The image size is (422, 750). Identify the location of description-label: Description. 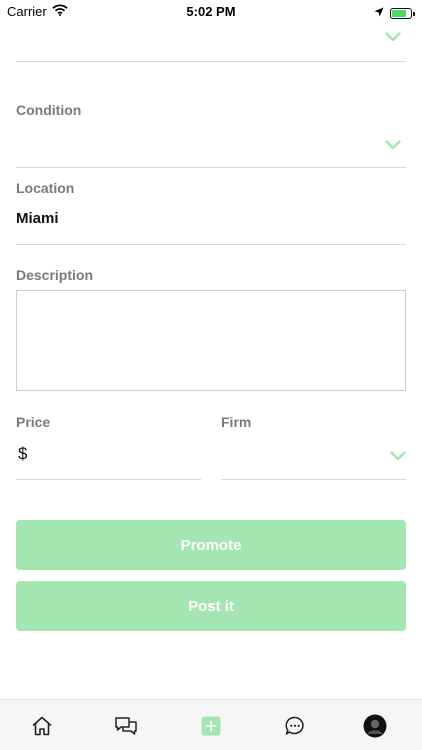
(55, 275).